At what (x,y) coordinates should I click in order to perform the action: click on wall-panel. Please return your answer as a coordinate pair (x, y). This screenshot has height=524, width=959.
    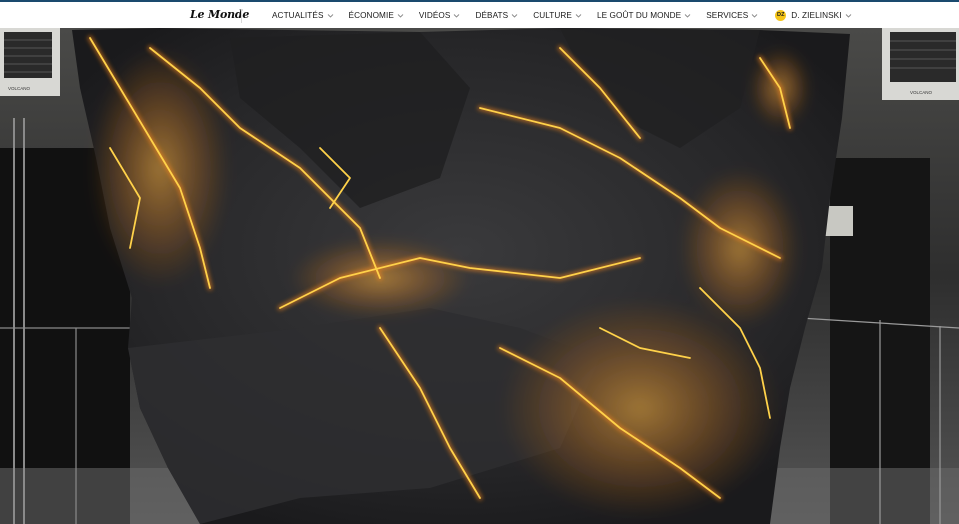
    Looking at the image, I should click on (839, 221).